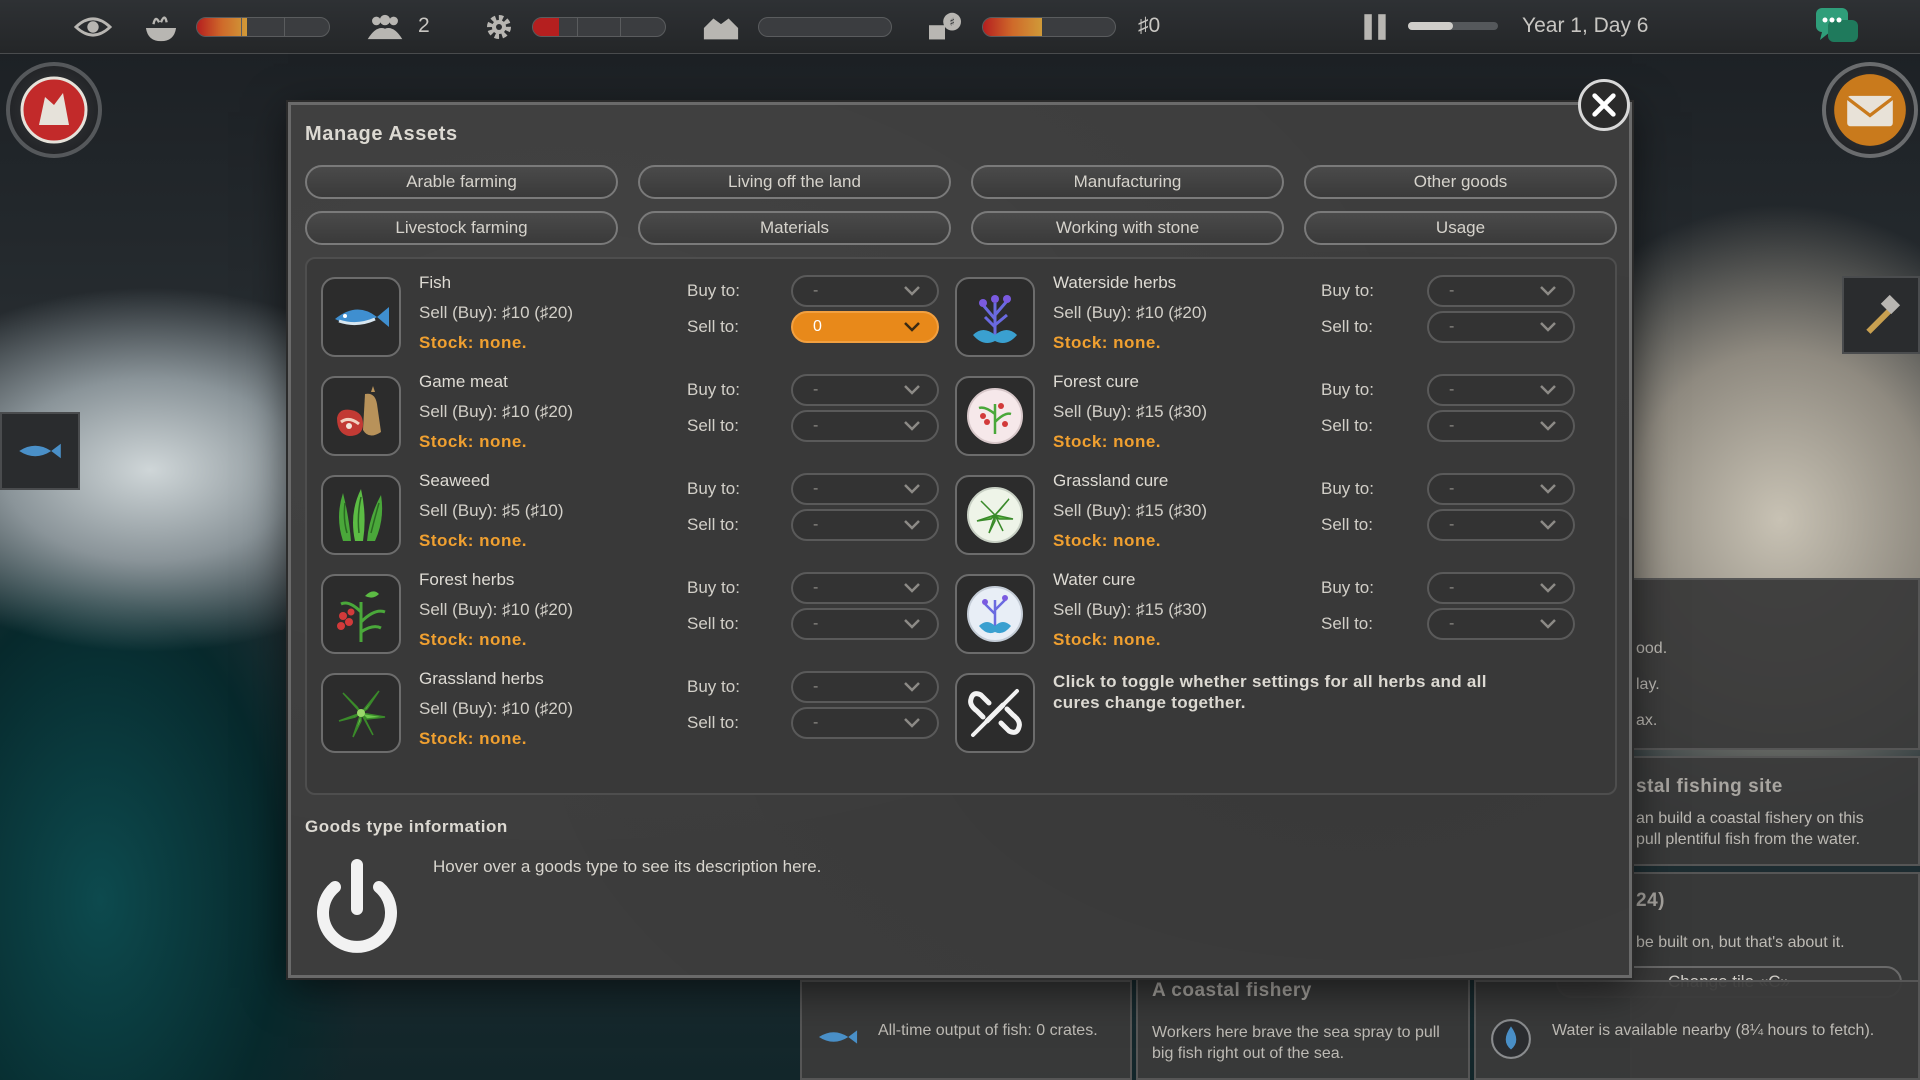 The width and height of the screenshot is (1920, 1080). I want to click on goods-price: Sell (Buy): ♯15 (♯30), so click(1130, 609).